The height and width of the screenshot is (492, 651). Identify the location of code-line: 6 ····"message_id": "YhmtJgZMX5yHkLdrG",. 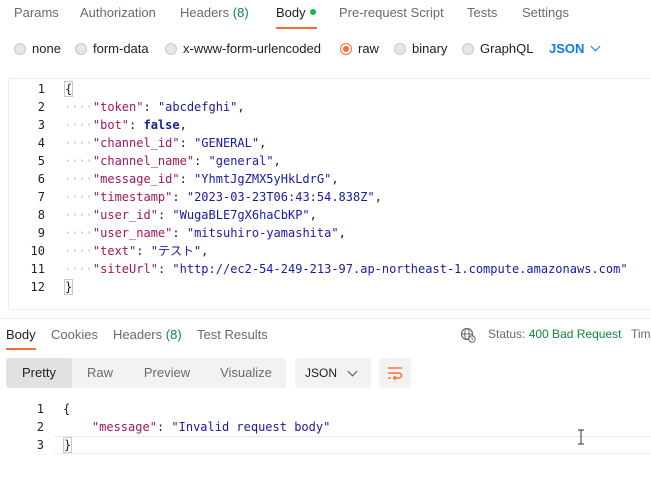
(330, 179).